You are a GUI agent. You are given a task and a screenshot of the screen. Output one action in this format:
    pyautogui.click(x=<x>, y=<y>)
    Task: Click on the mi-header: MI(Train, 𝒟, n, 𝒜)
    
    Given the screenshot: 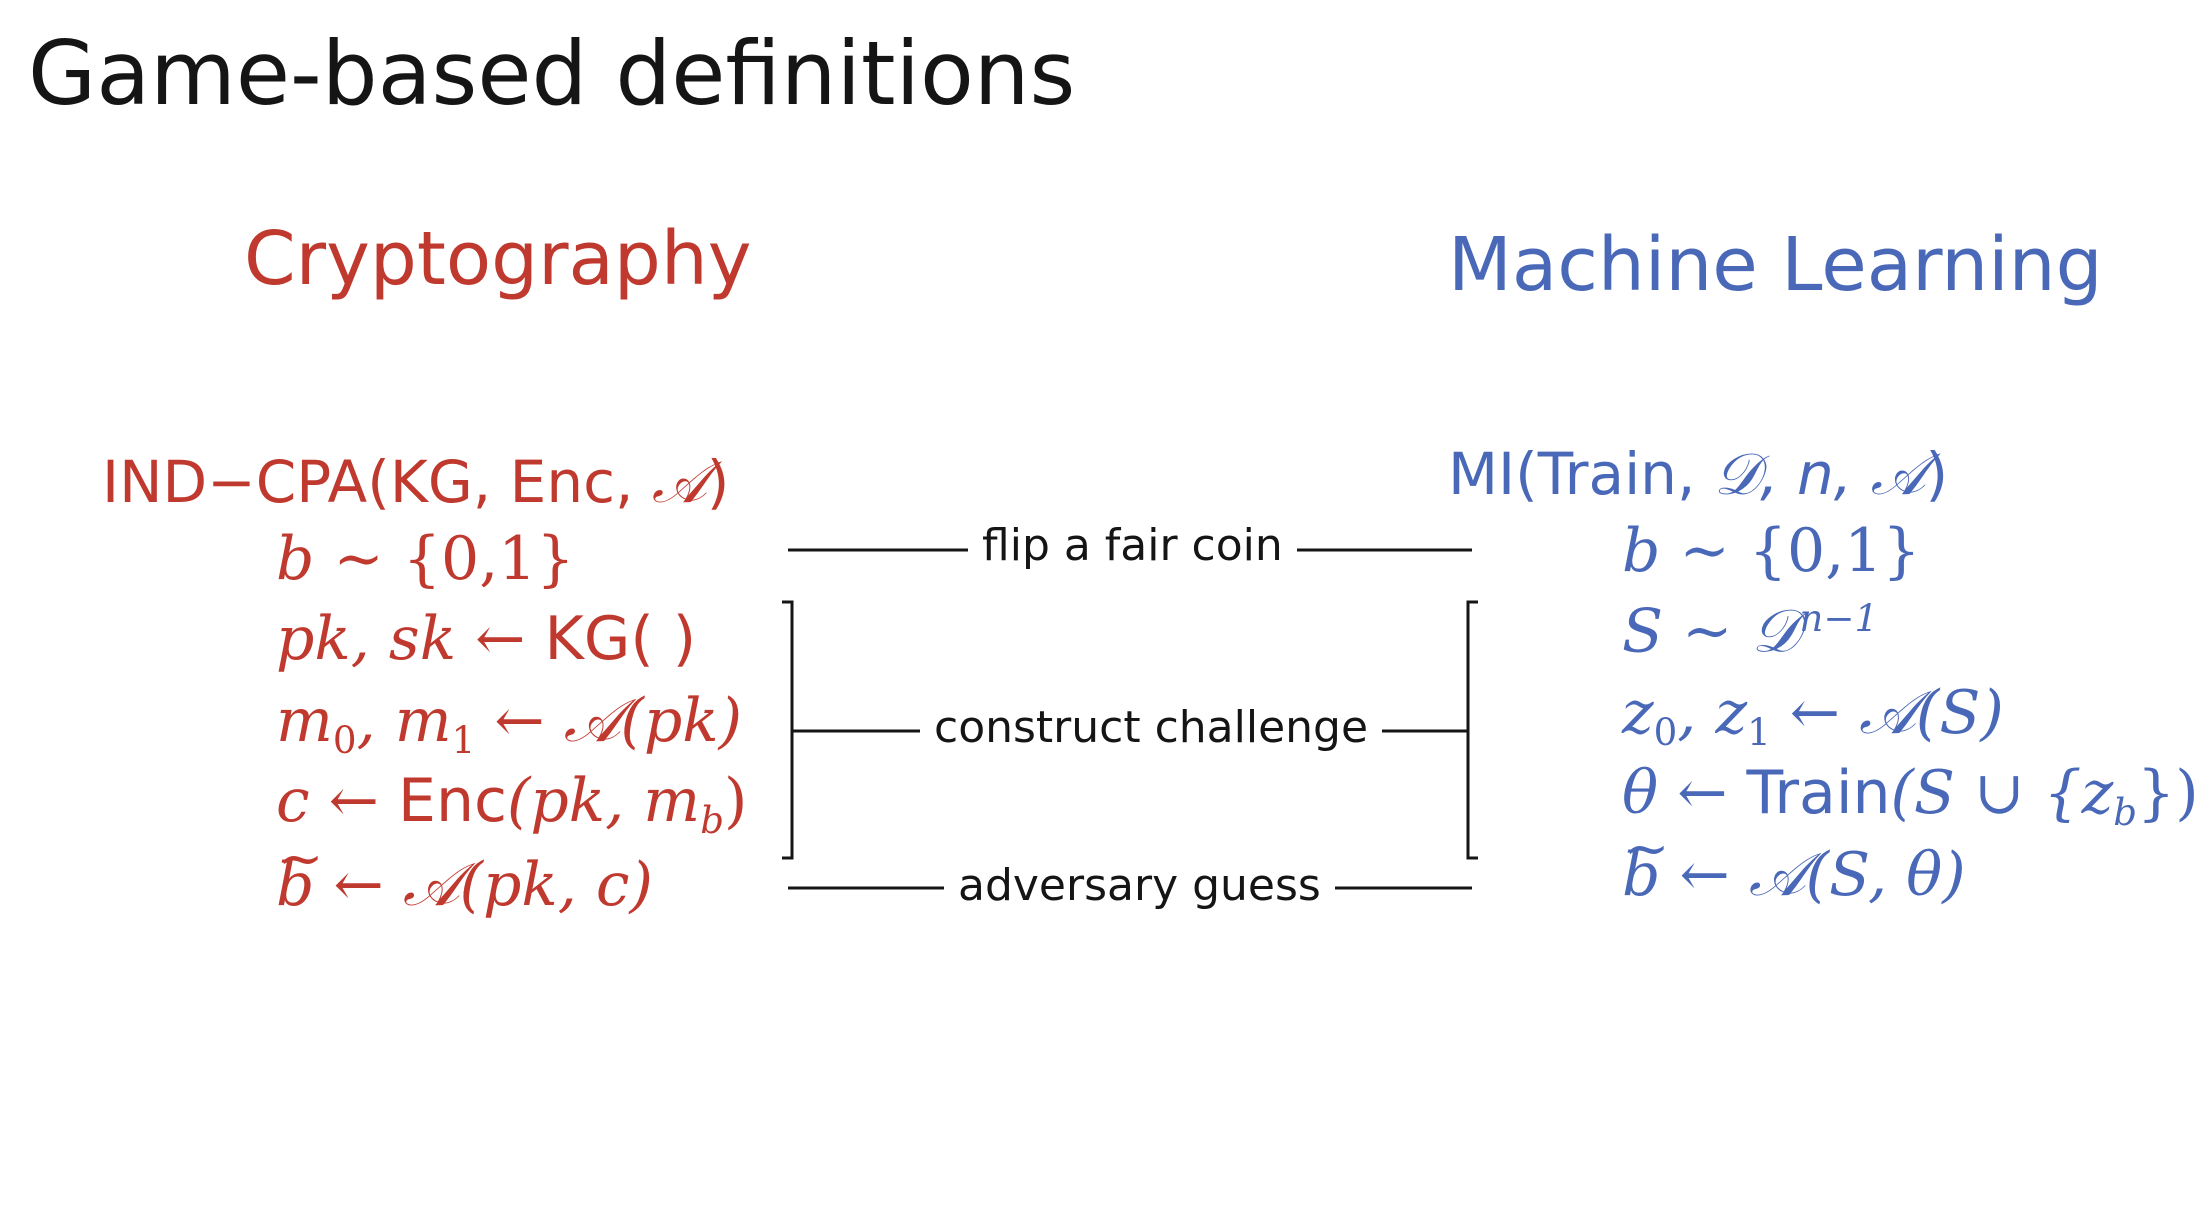 What is the action you would take?
    pyautogui.click(x=1698, y=474)
    